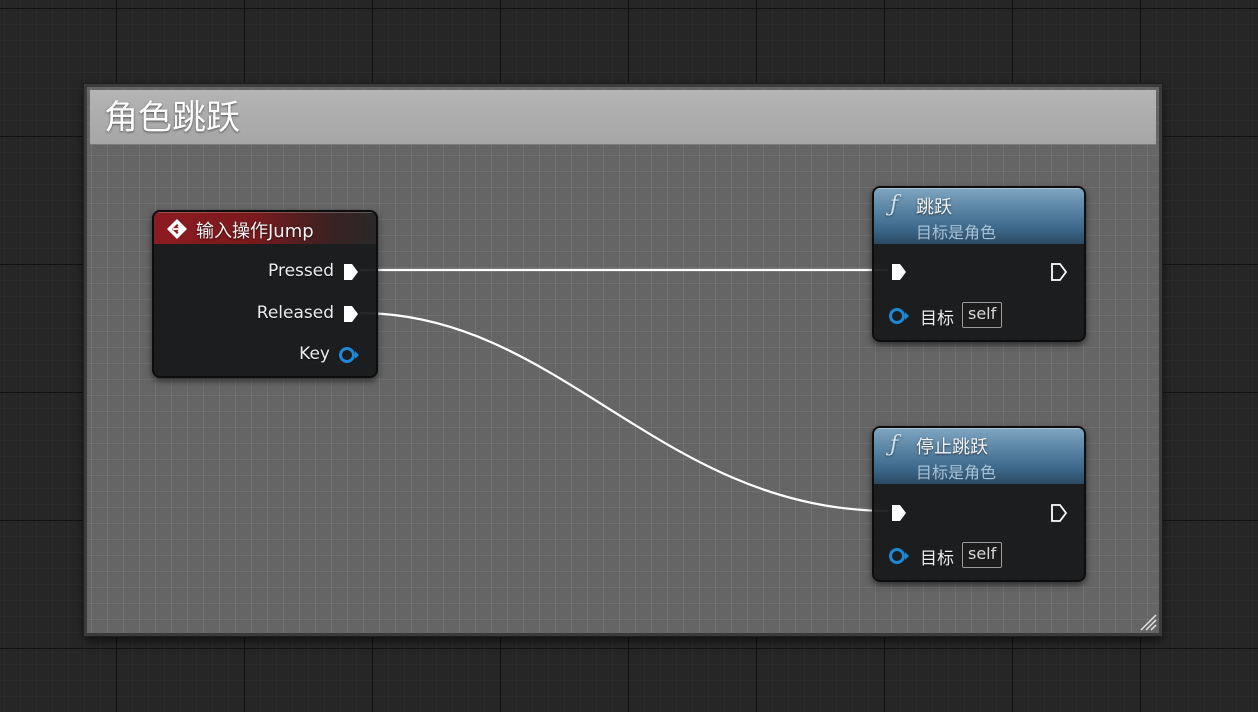  What do you see at coordinates (979, 216) in the screenshot?
I see `jump-function-header: ƒ 跳跃 目标是角色` at bounding box center [979, 216].